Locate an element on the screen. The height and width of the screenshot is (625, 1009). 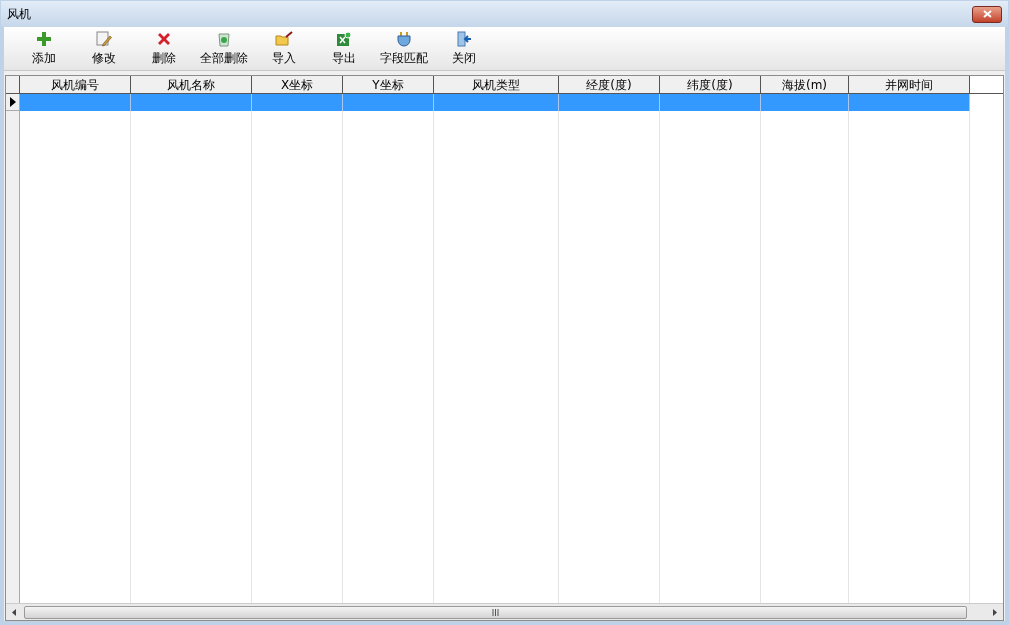
close-icon is located at coordinates (987, 14).